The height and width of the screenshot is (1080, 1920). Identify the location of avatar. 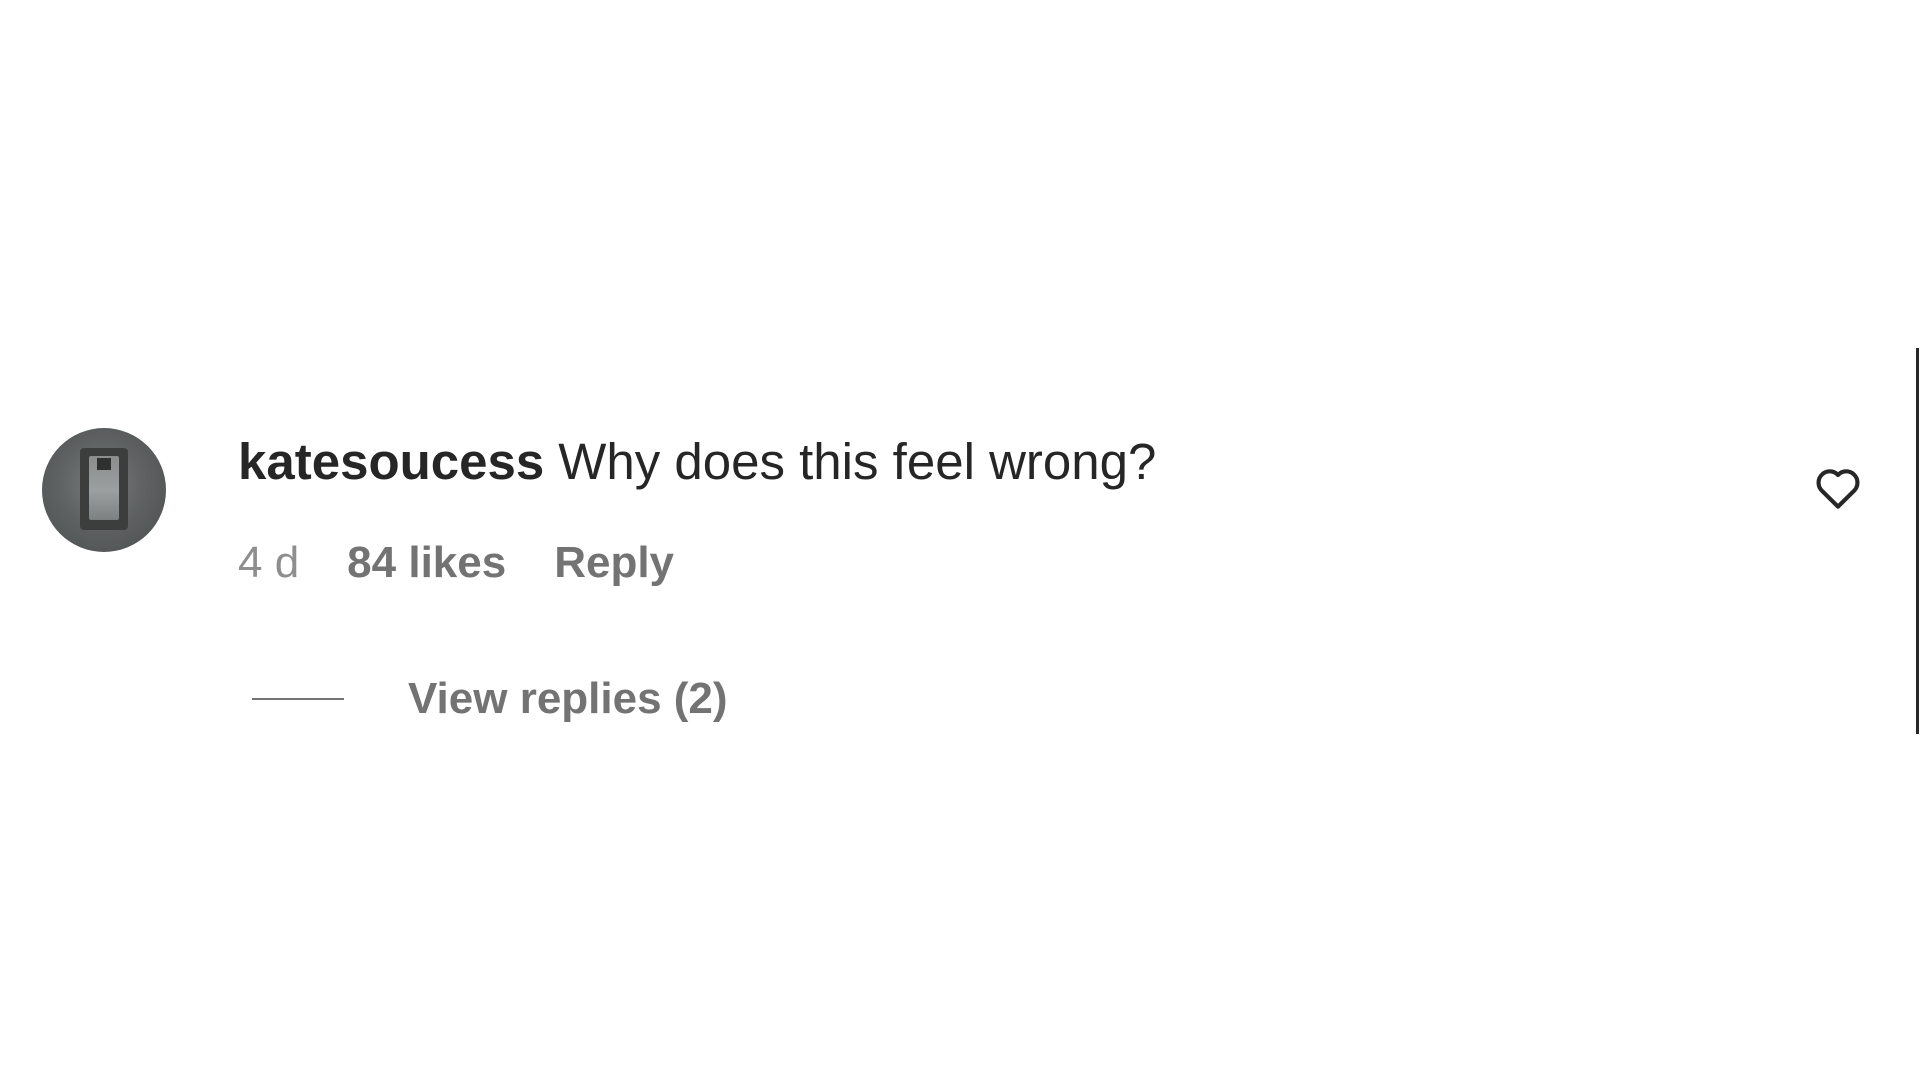
(104, 490).